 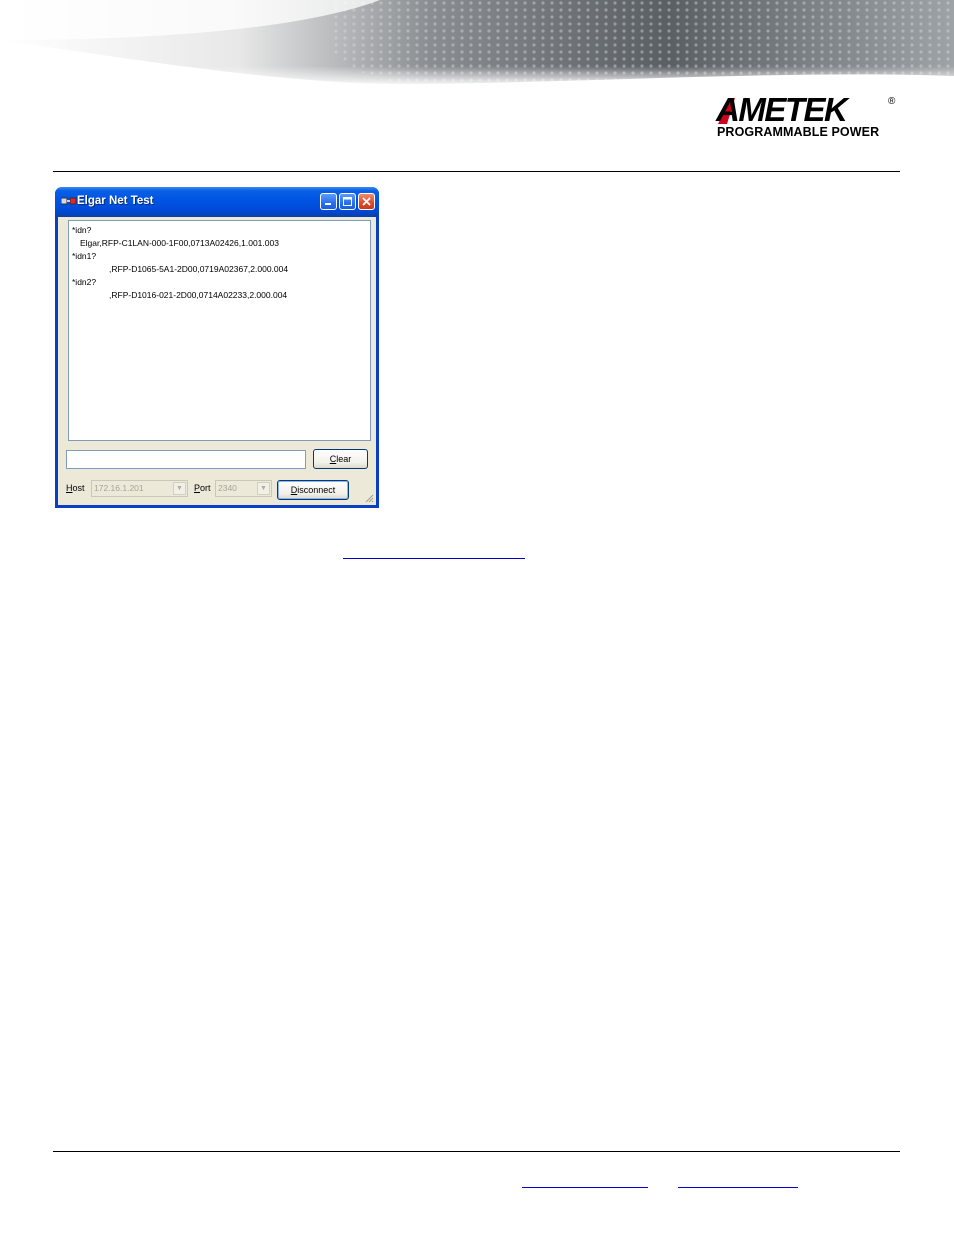 I want to click on logo-wordmark: AMETEK, so click(x=782, y=109).